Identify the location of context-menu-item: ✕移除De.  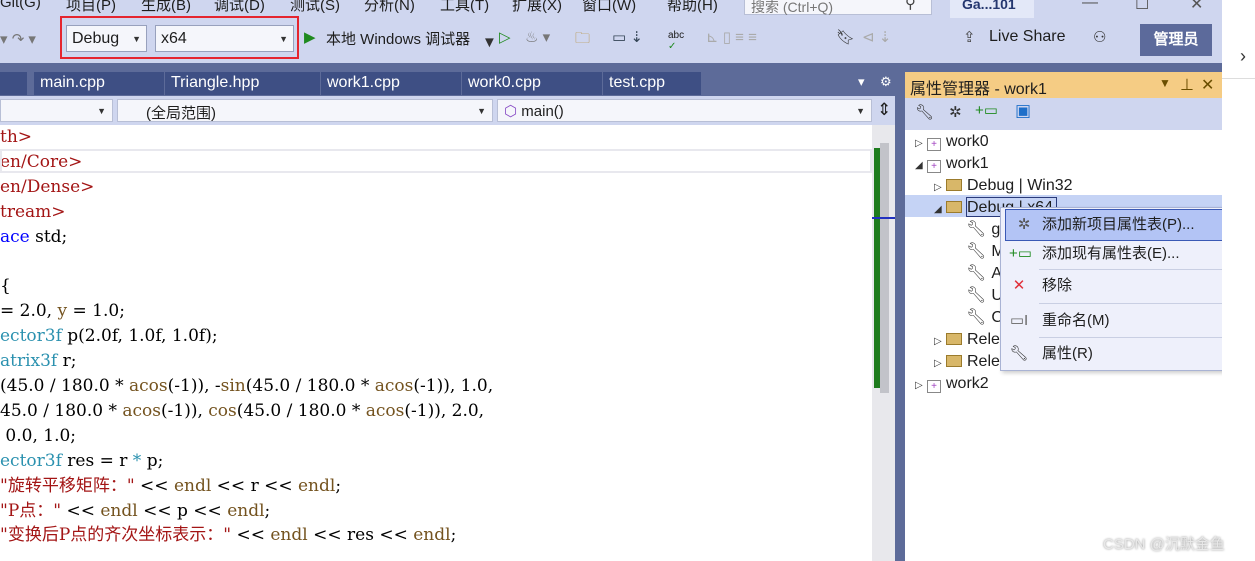
(1128, 286).